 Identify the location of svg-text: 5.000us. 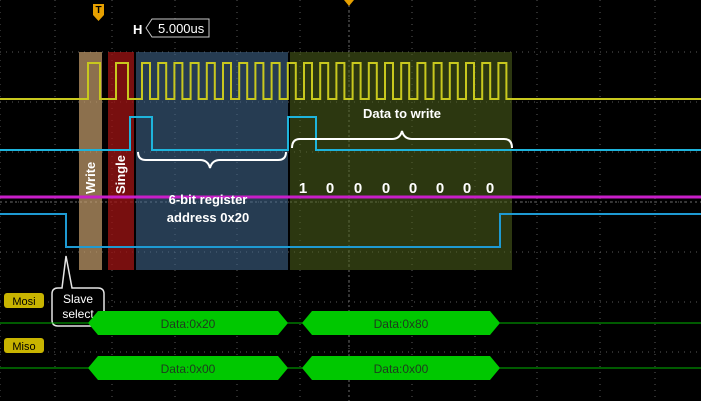
(181, 28).